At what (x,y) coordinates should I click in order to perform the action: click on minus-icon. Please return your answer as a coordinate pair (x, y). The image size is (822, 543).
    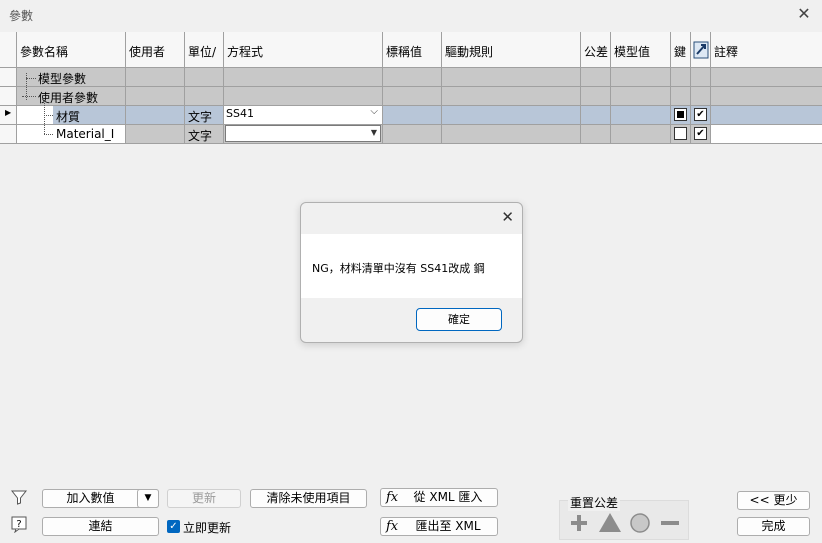
    Looking at the image, I should click on (670, 523).